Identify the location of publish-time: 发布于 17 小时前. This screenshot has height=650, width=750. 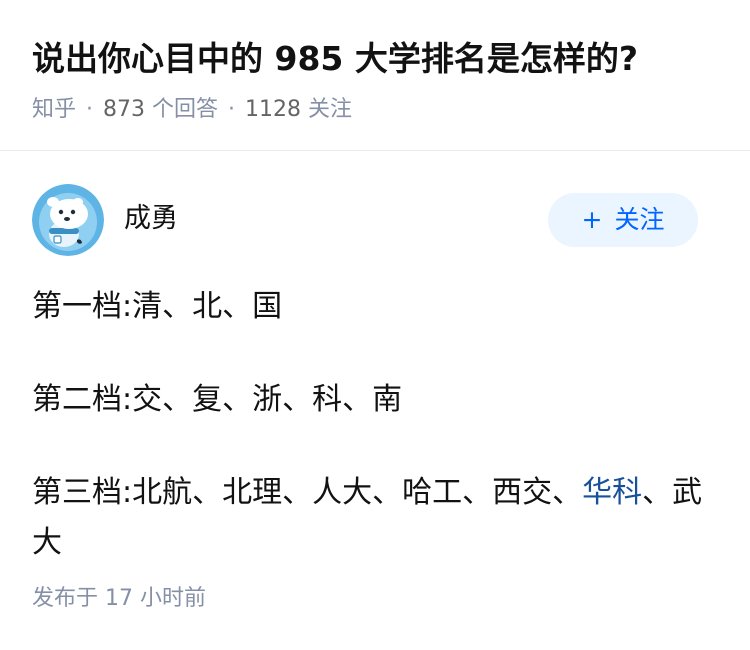
(119, 599).